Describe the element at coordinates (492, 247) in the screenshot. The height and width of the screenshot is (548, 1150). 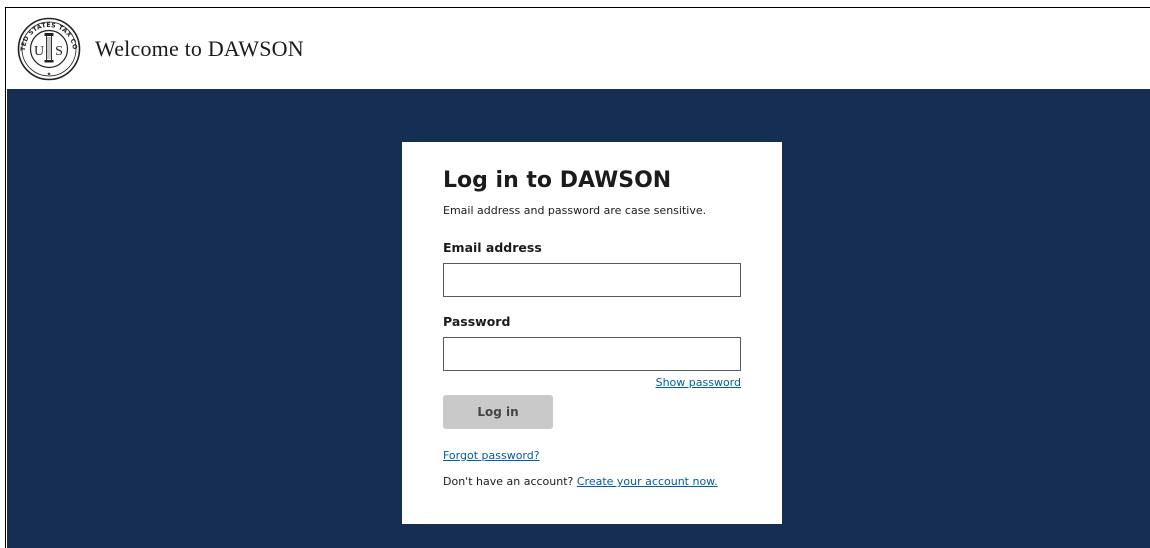
I see `email-label: Email address` at that location.